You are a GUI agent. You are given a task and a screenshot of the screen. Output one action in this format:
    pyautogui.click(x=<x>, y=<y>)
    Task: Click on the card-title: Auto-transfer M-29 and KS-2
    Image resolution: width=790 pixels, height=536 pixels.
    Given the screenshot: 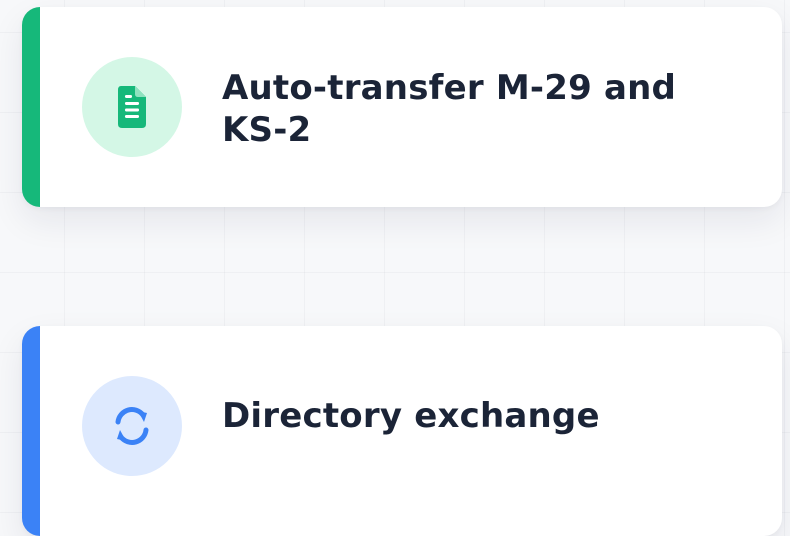 What is the action you would take?
    pyautogui.click(x=449, y=109)
    